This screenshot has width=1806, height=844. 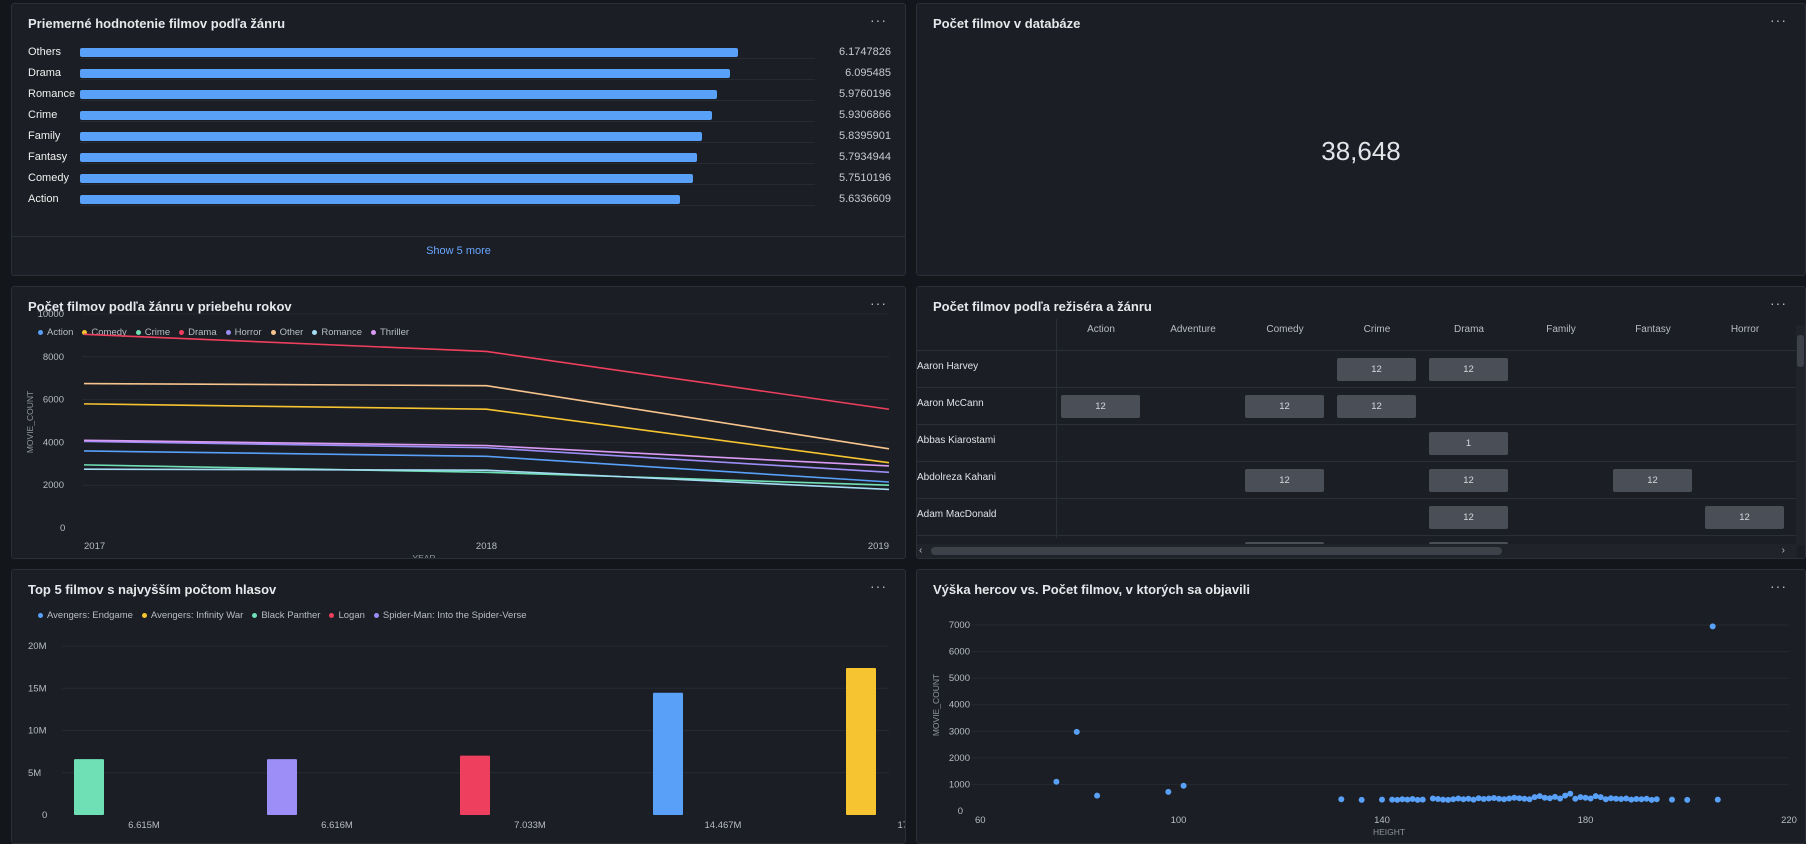 I want to click on y-tick-label: 3000, so click(x=959, y=731).